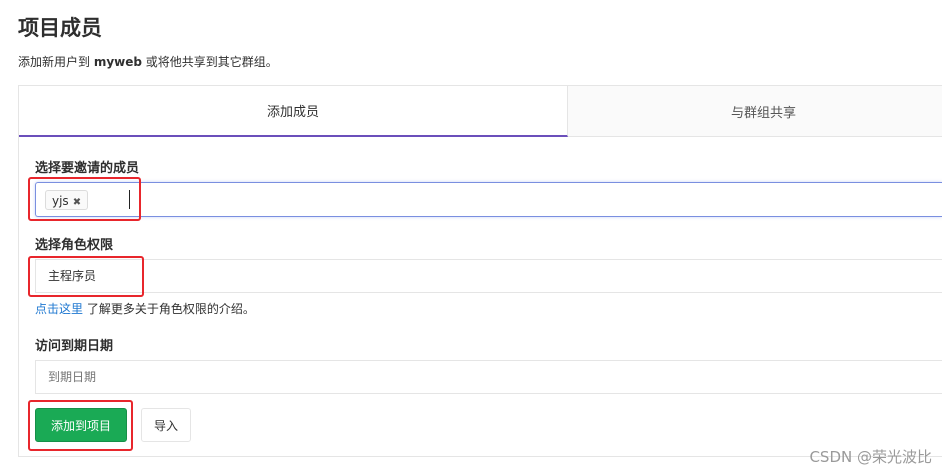 Image resolution: width=942 pixels, height=473 pixels. I want to click on tabs-bar: 添加成员 与群组共享, so click(480, 111).